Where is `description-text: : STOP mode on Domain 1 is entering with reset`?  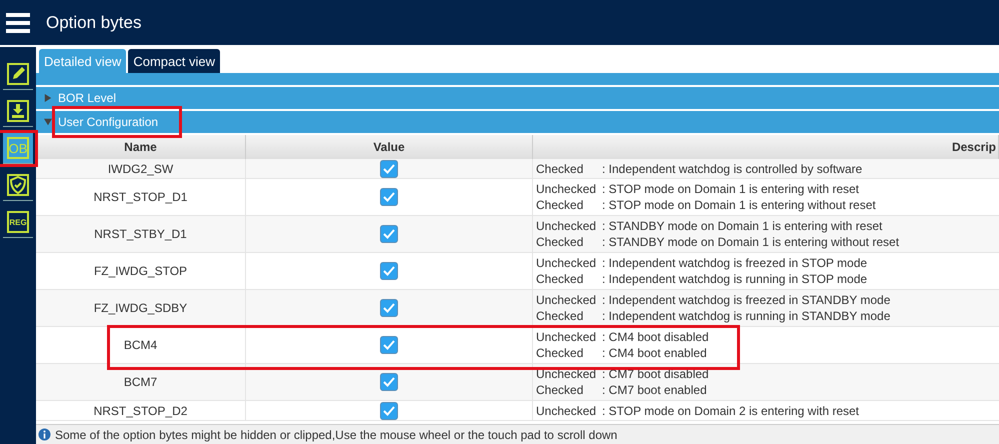
description-text: : STOP mode on Domain 1 is entering with reset is located at coordinates (731, 189).